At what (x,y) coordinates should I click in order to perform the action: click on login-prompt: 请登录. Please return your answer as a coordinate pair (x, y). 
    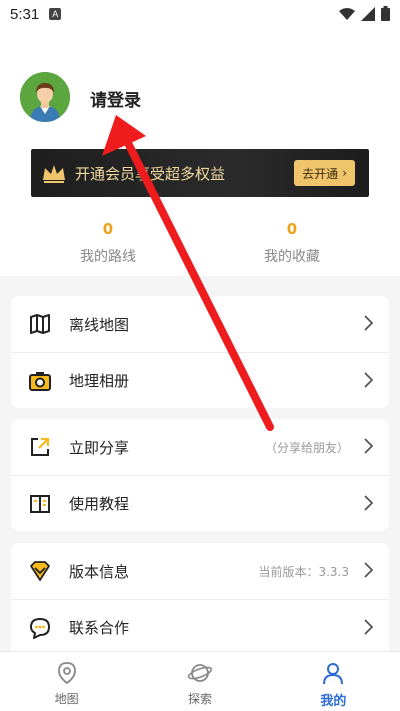
    Looking at the image, I should click on (115, 98).